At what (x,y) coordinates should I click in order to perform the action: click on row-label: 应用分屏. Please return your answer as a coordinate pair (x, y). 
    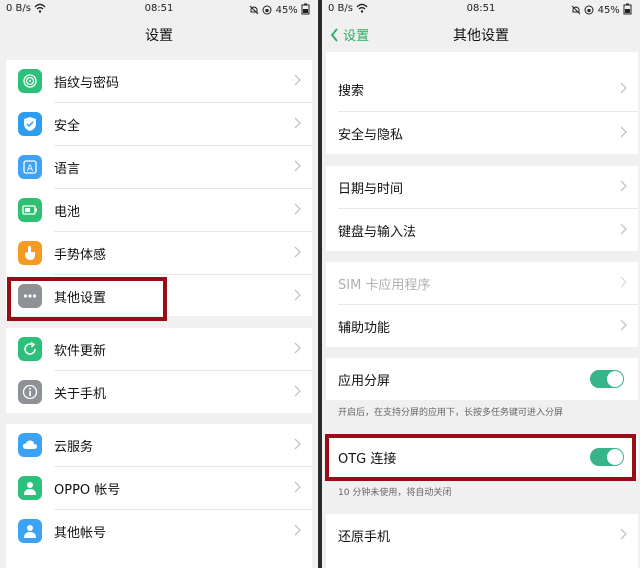
    Looking at the image, I should click on (364, 381).